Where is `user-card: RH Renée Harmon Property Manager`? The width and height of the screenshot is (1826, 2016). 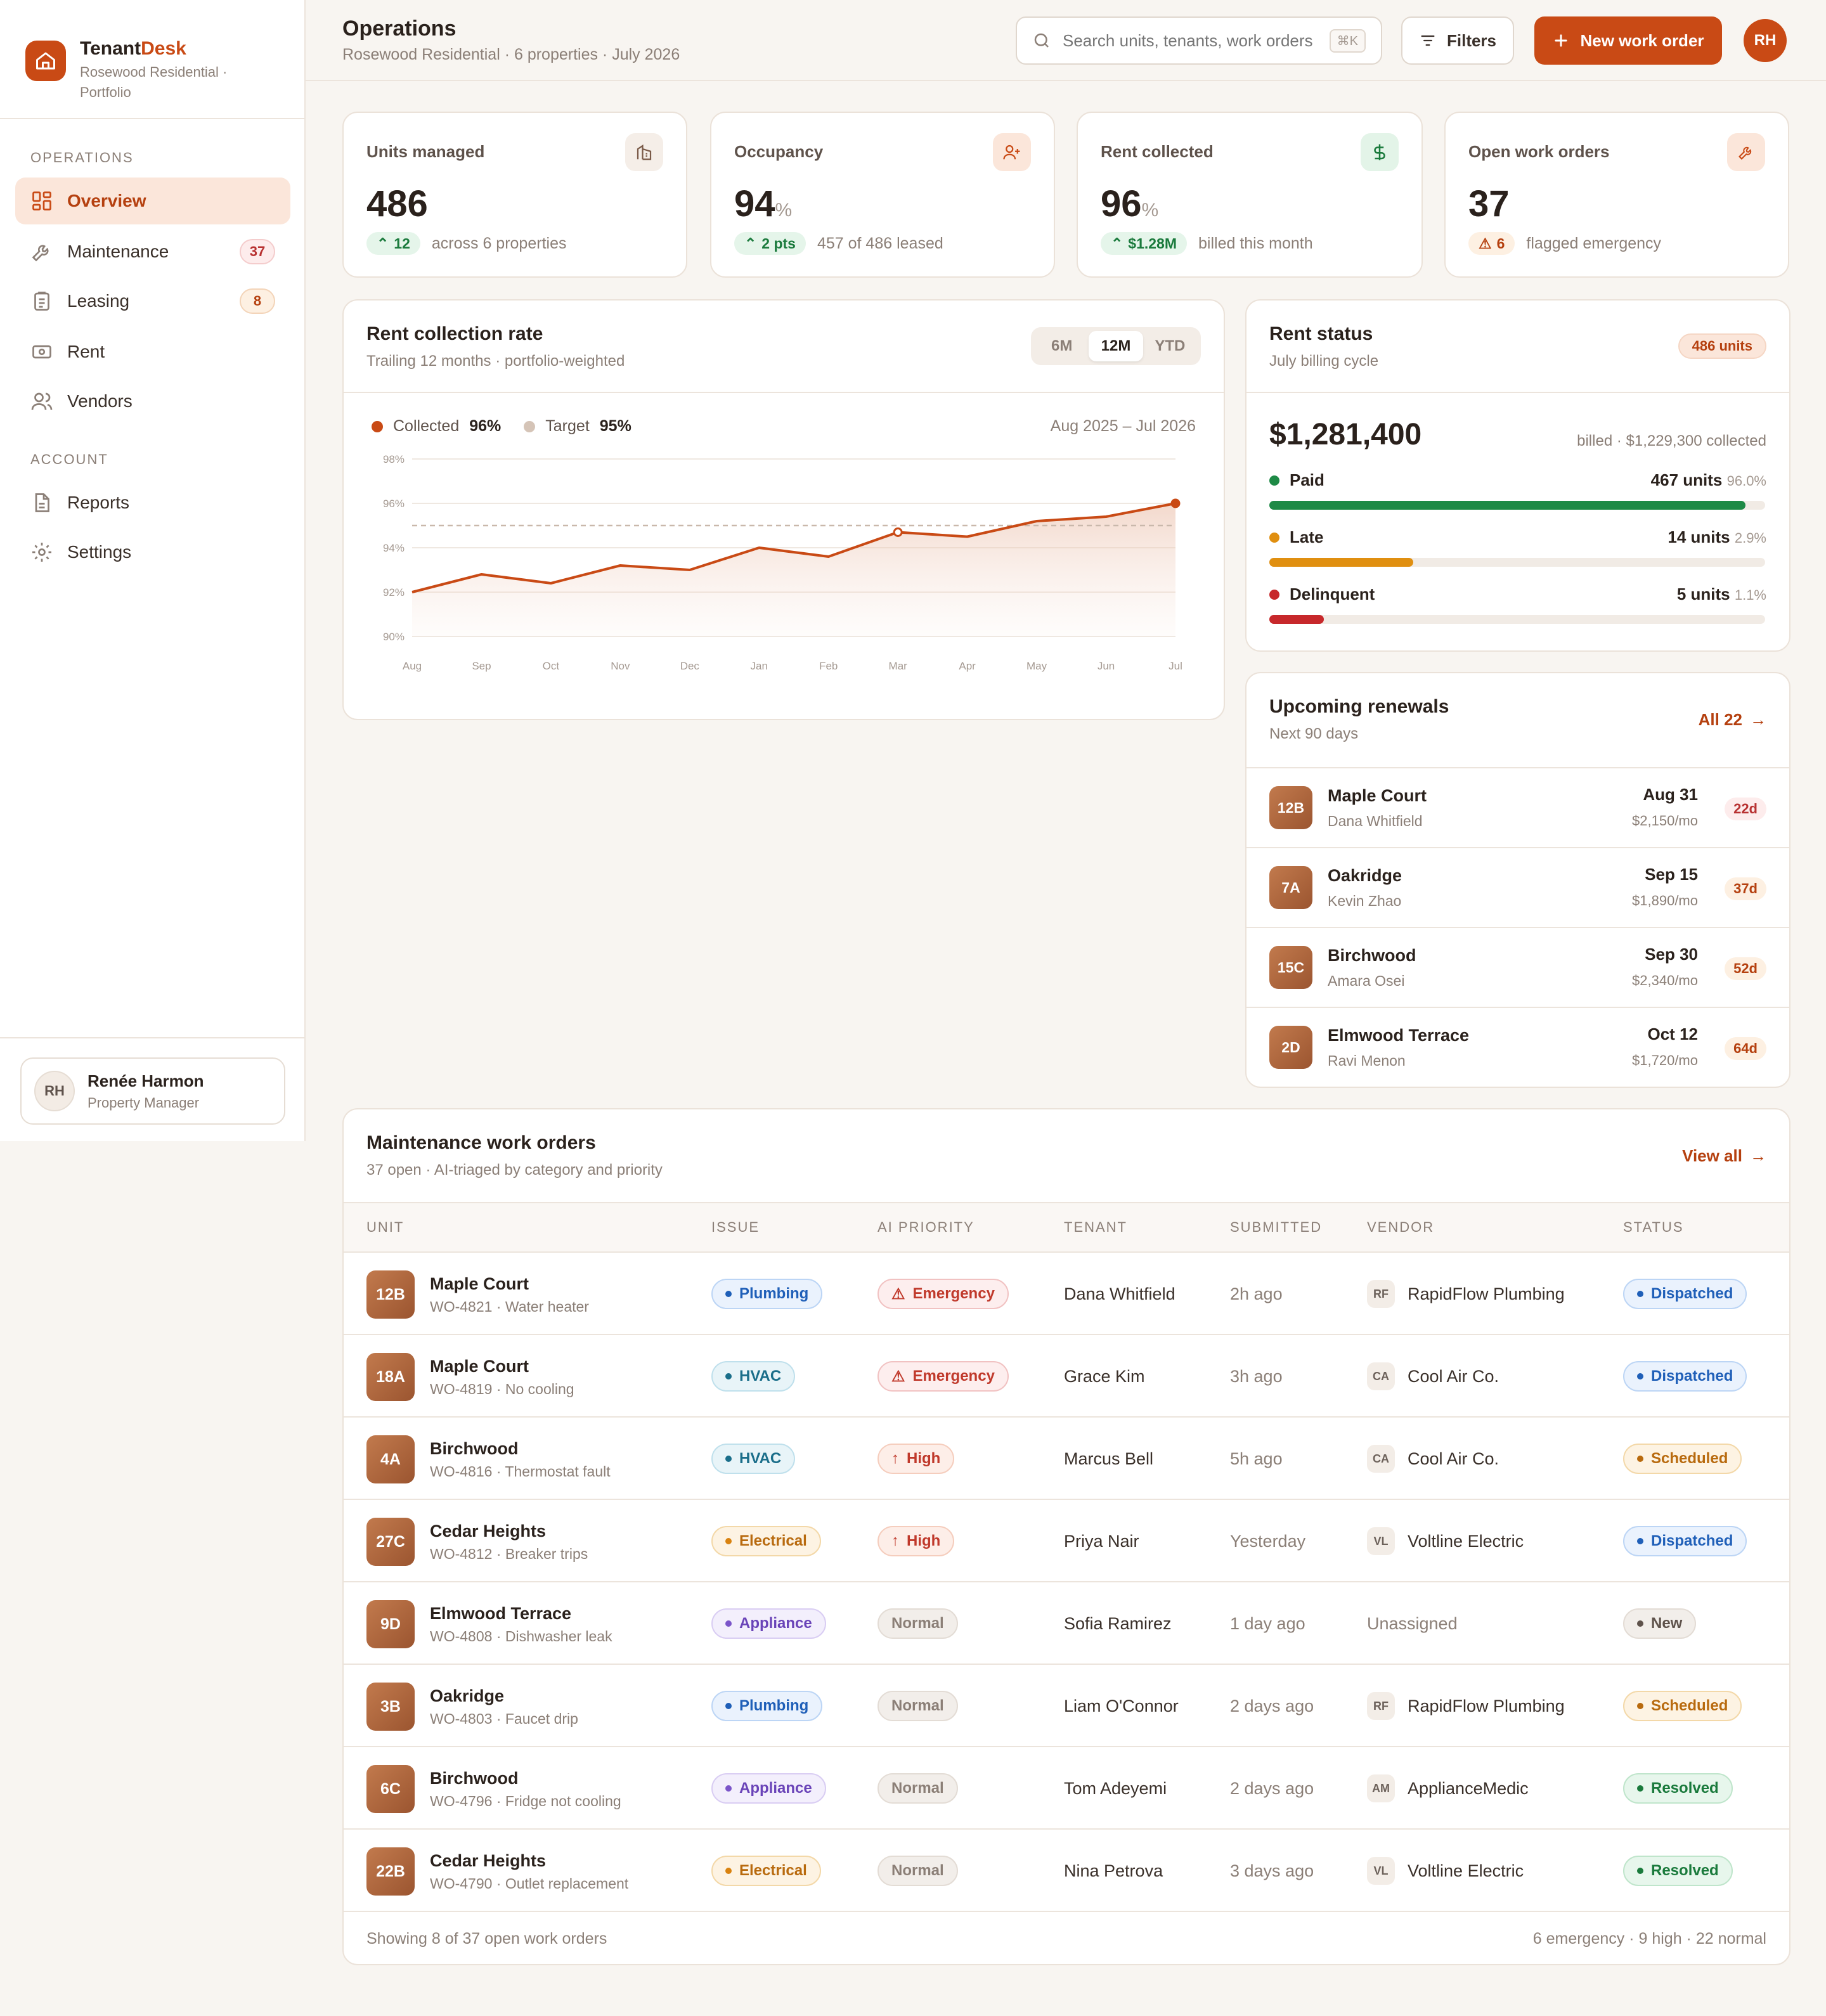
user-card: RH Renée Harmon Property Manager is located at coordinates (152, 1091).